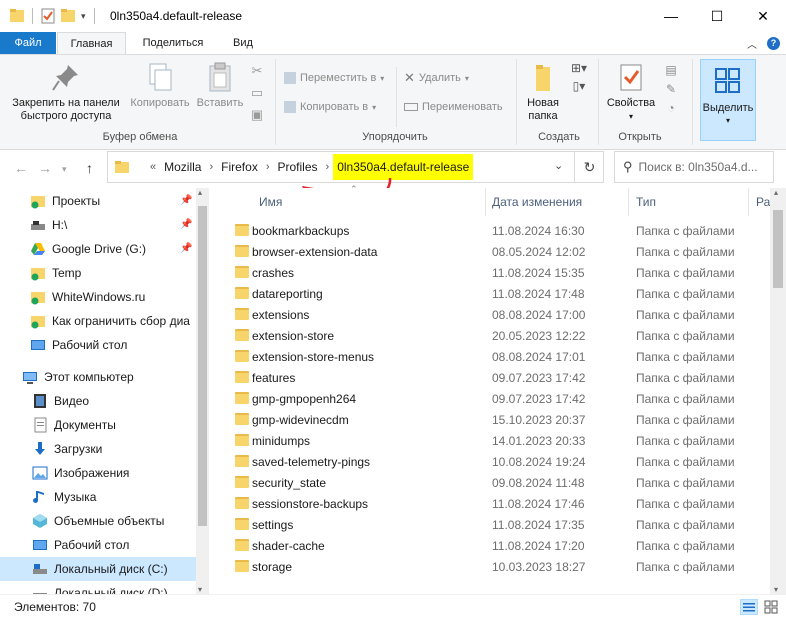 The width and height of the screenshot is (786, 618). What do you see at coordinates (752, 43) in the screenshot?
I see `collapse-ribbon-icon: ︿` at bounding box center [752, 43].